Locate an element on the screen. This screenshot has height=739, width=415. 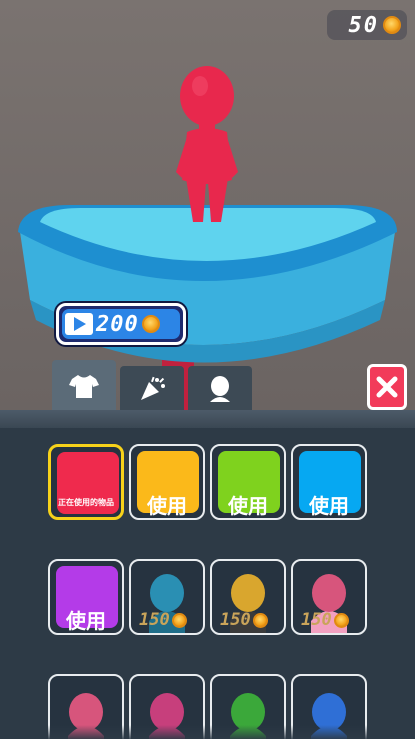
tab-effects is located at coordinates (152, 389).